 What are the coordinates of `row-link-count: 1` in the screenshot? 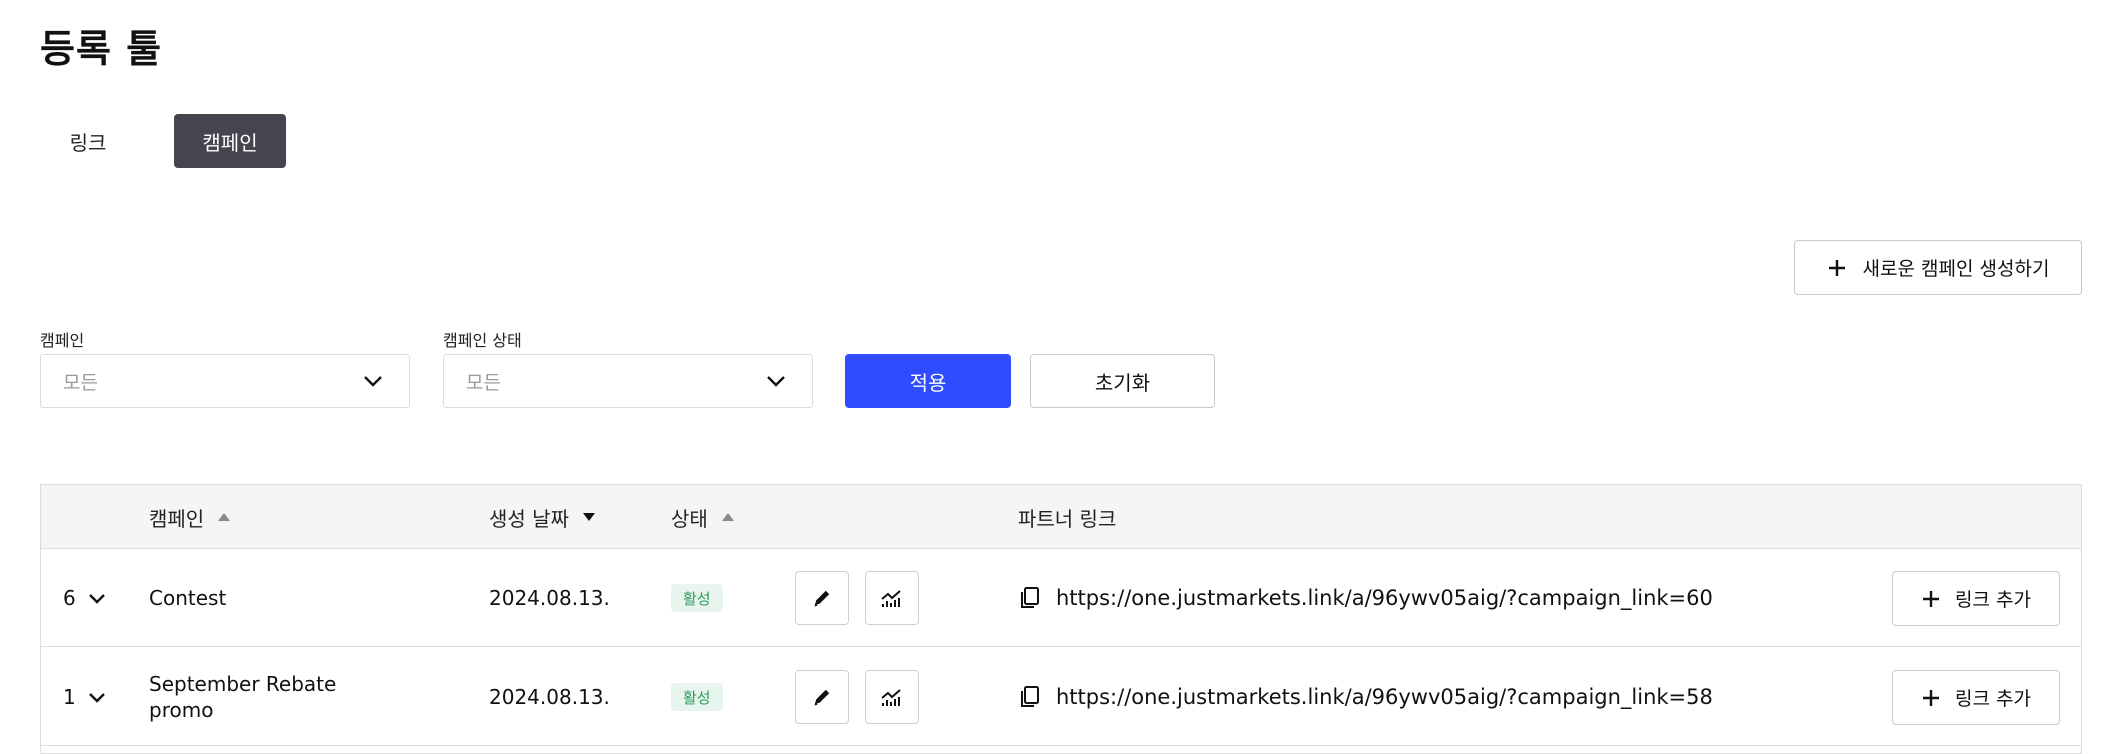 It's located at (69, 697).